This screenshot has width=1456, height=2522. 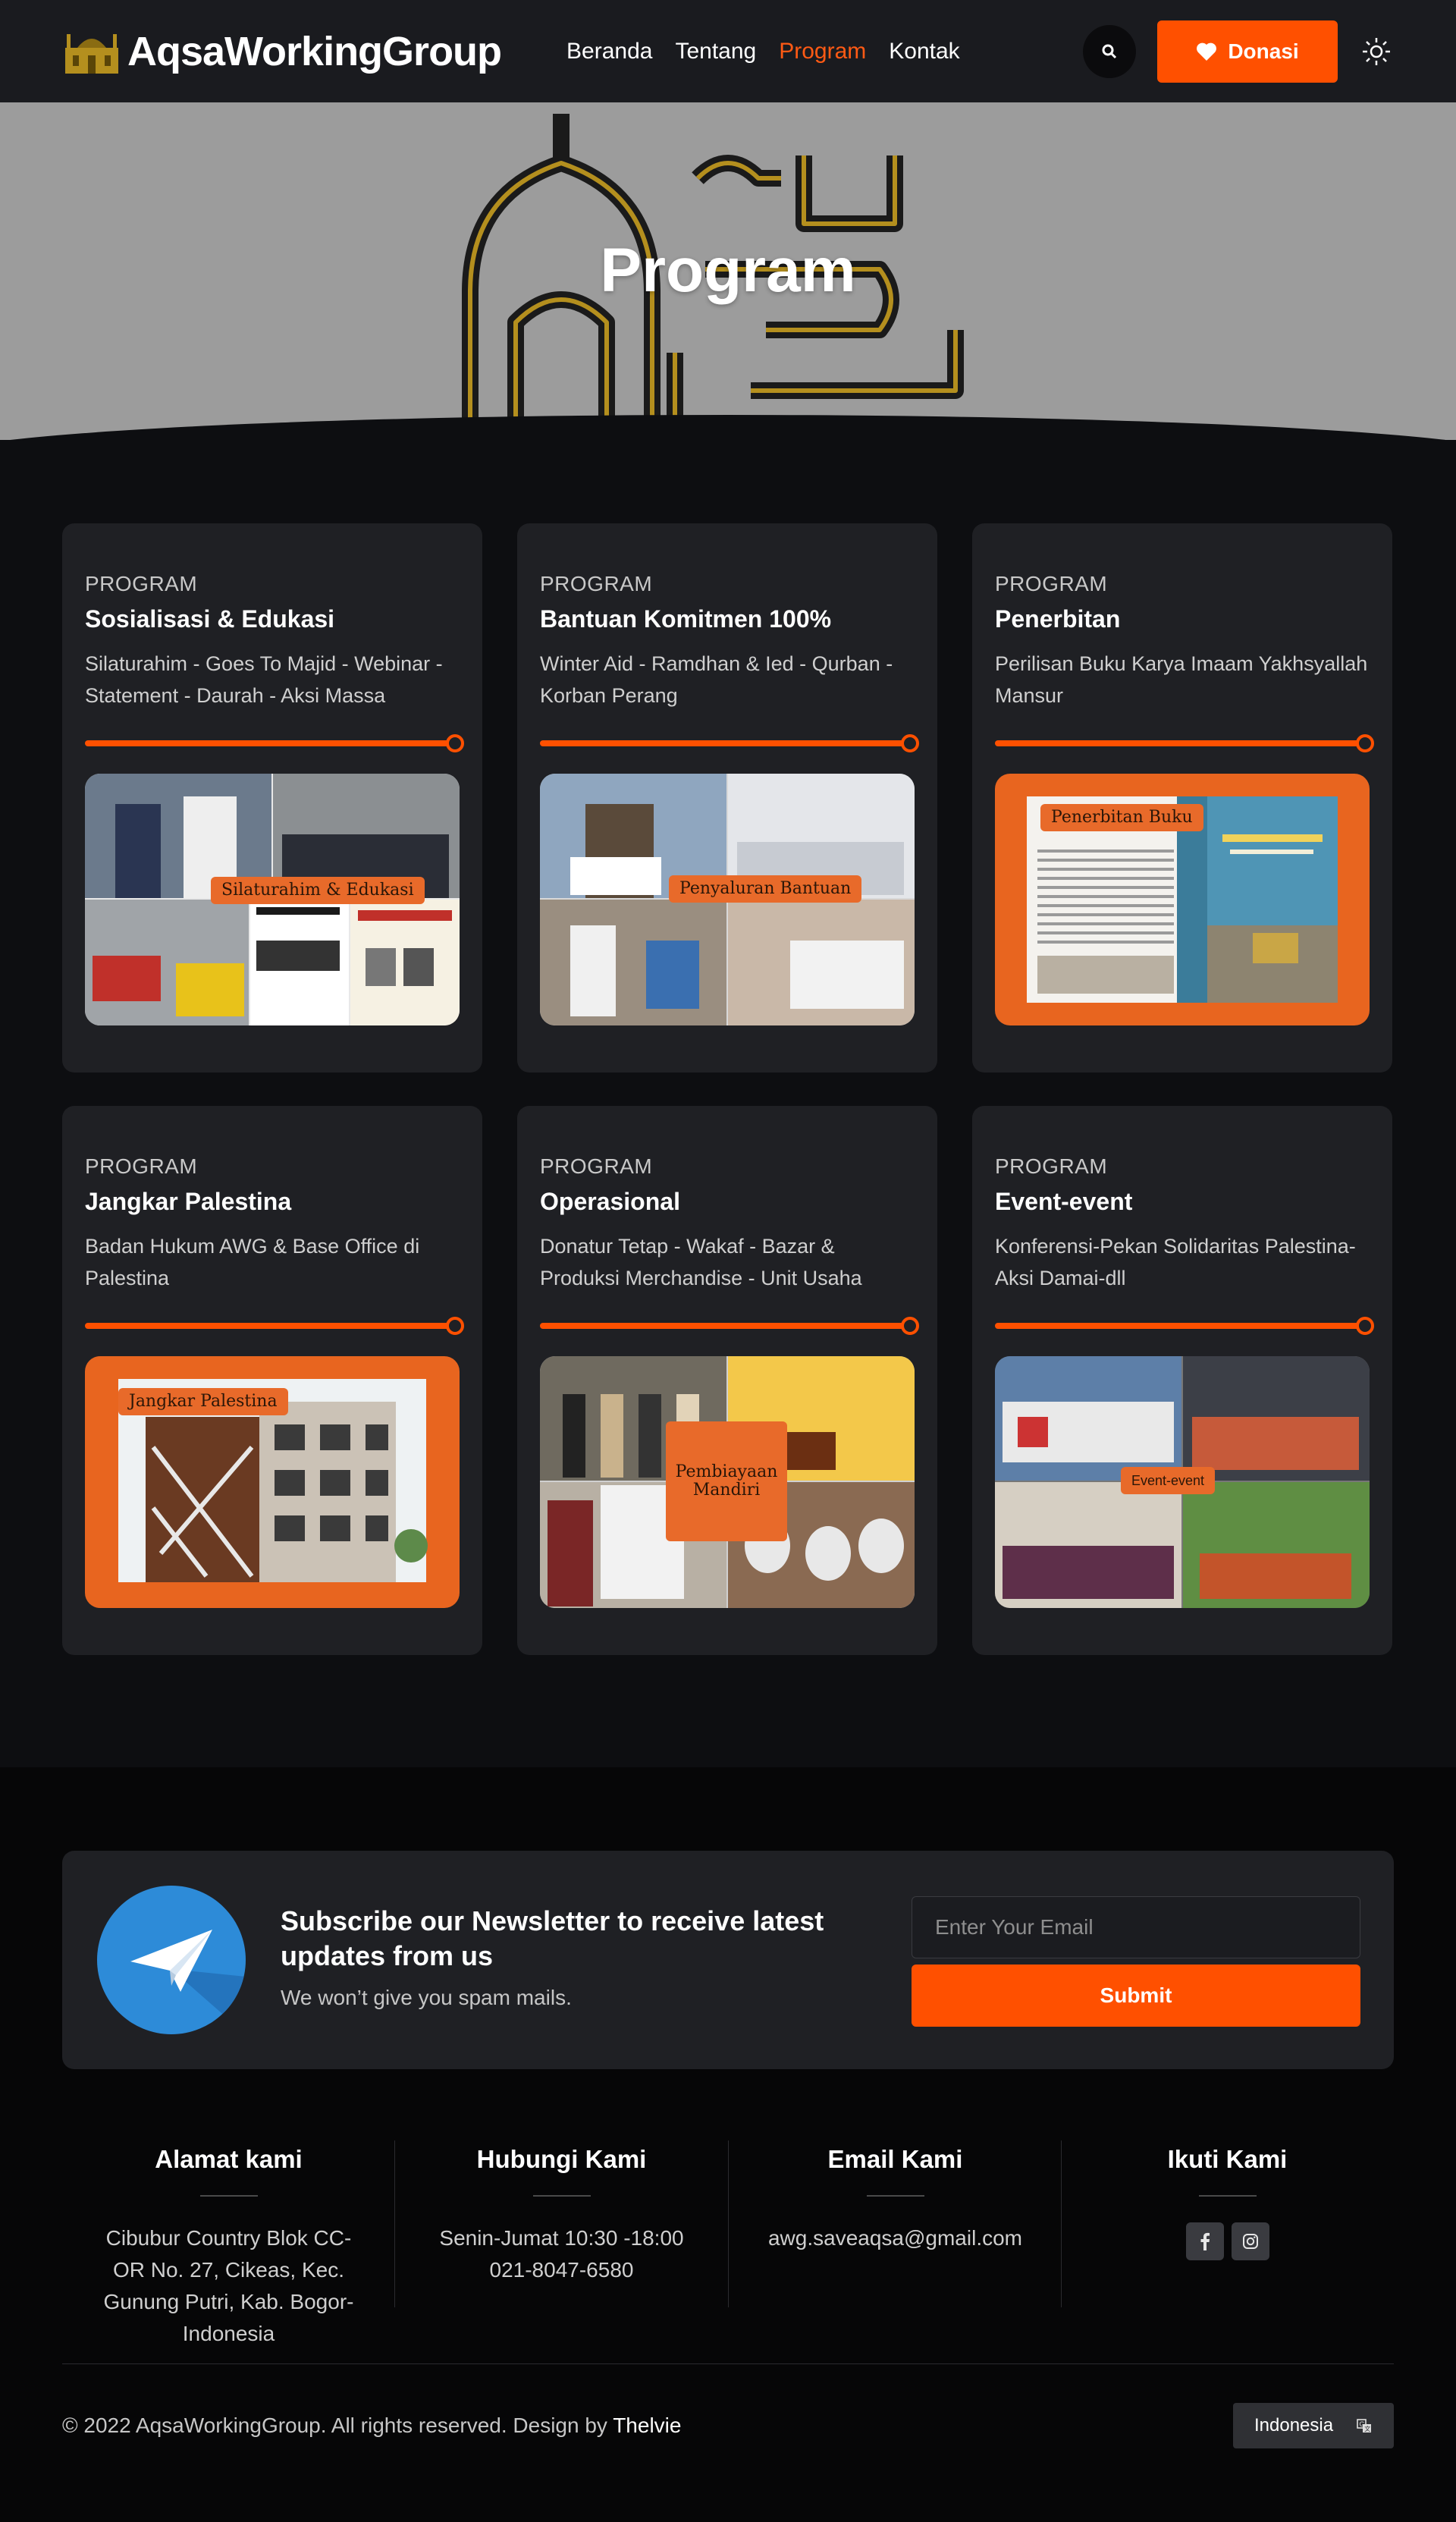 What do you see at coordinates (715, 51) in the screenshot?
I see `nav-item-tentang: Tentang` at bounding box center [715, 51].